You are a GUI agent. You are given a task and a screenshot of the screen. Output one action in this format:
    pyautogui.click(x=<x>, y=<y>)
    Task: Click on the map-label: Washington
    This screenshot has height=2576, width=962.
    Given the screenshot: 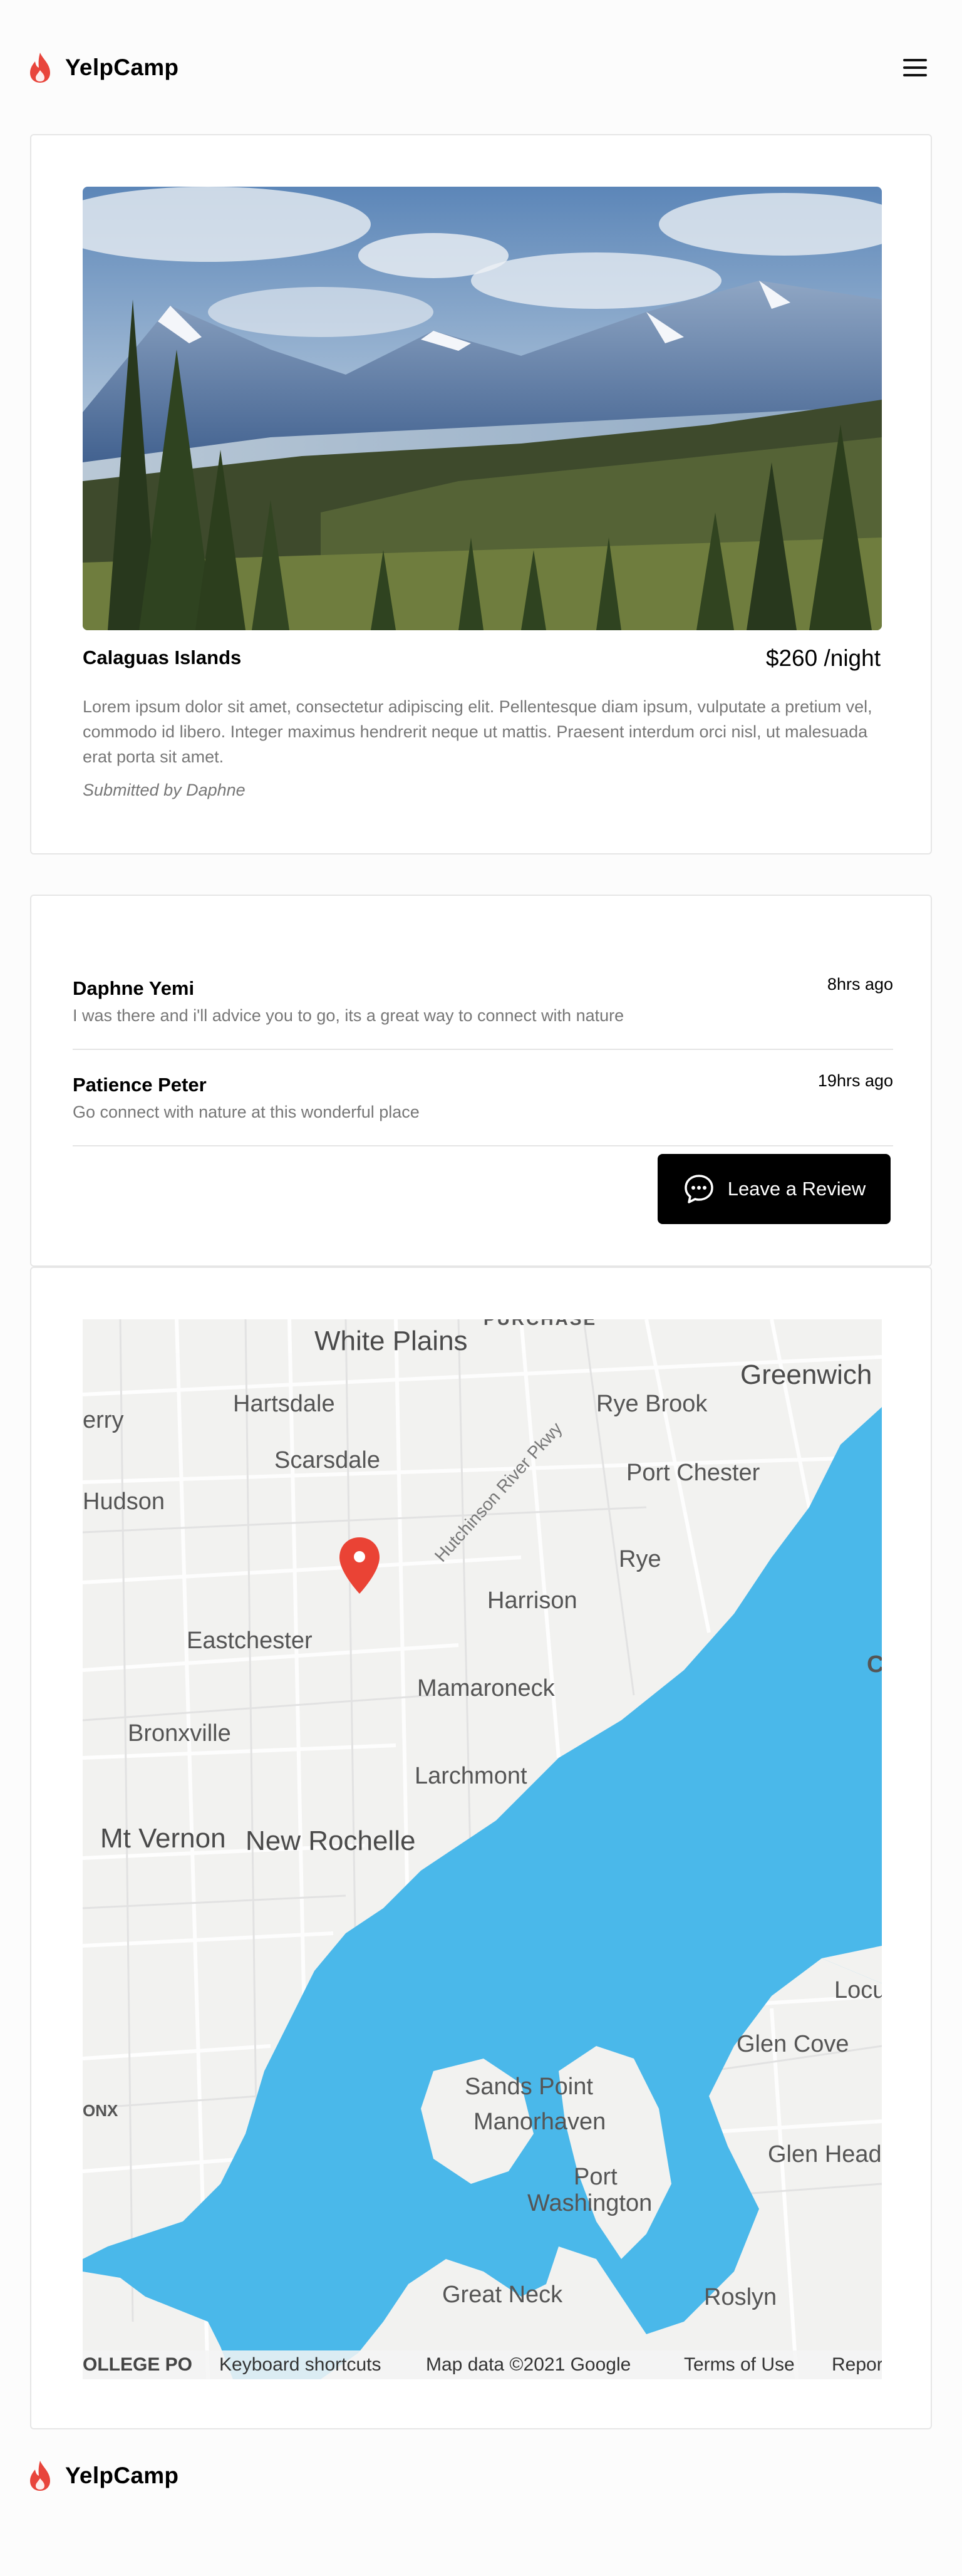 What is the action you would take?
    pyautogui.click(x=590, y=2203)
    